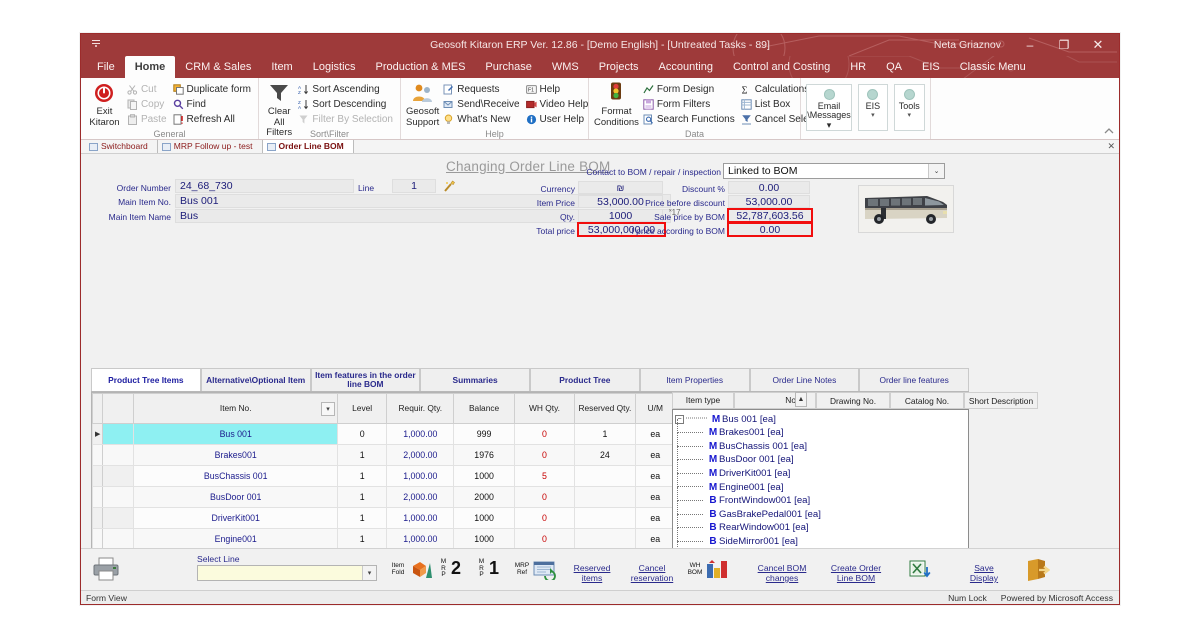 This screenshot has width=1200, height=637. What do you see at coordinates (1030, 45) in the screenshot?
I see `minimize-button: –` at bounding box center [1030, 45].